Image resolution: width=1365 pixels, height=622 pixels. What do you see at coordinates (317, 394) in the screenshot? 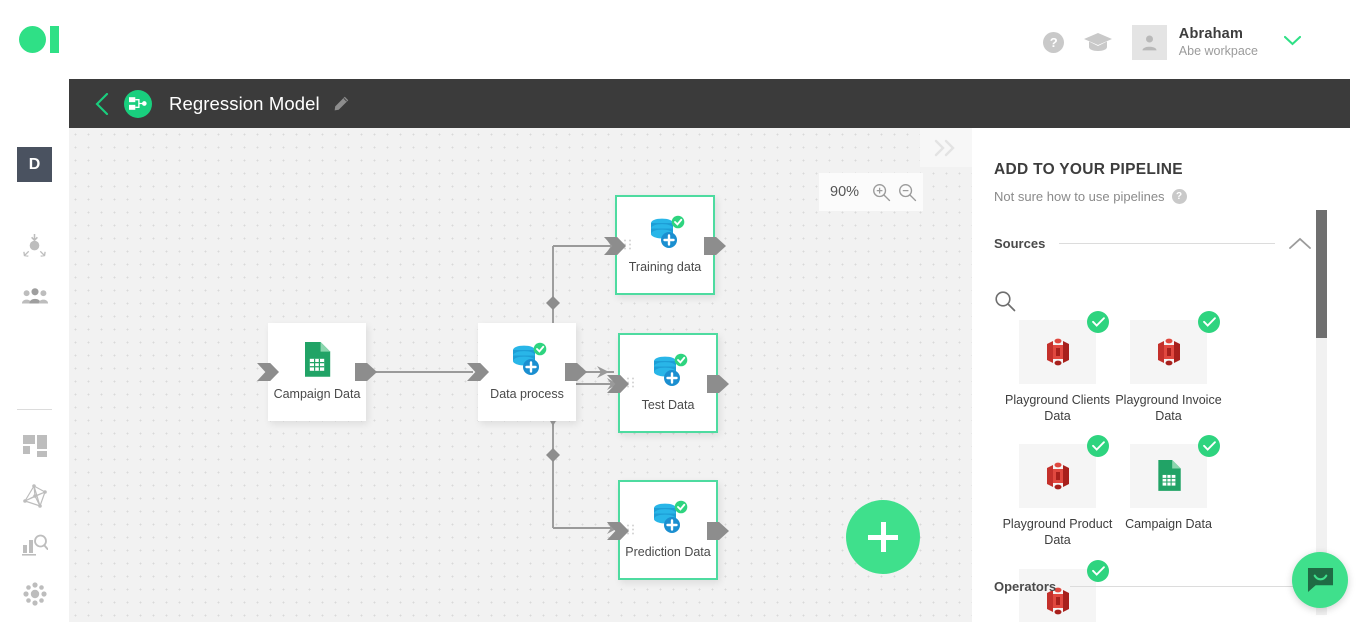
I see `node-label: Campaign Data` at bounding box center [317, 394].